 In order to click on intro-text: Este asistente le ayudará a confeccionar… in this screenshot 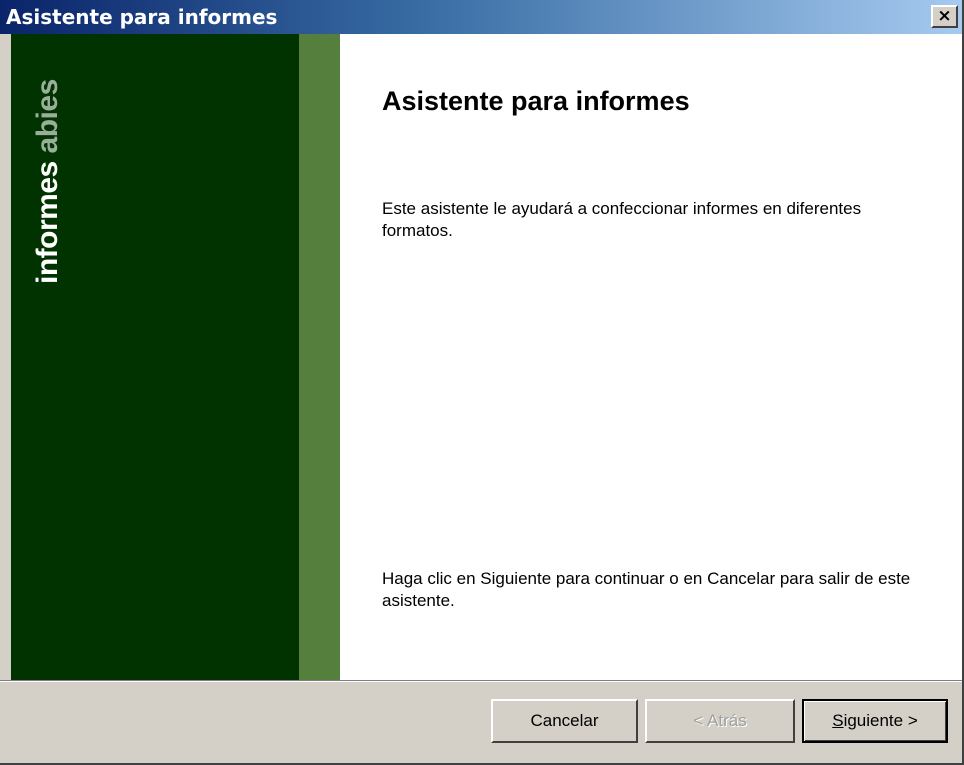, I will do `click(622, 219)`.